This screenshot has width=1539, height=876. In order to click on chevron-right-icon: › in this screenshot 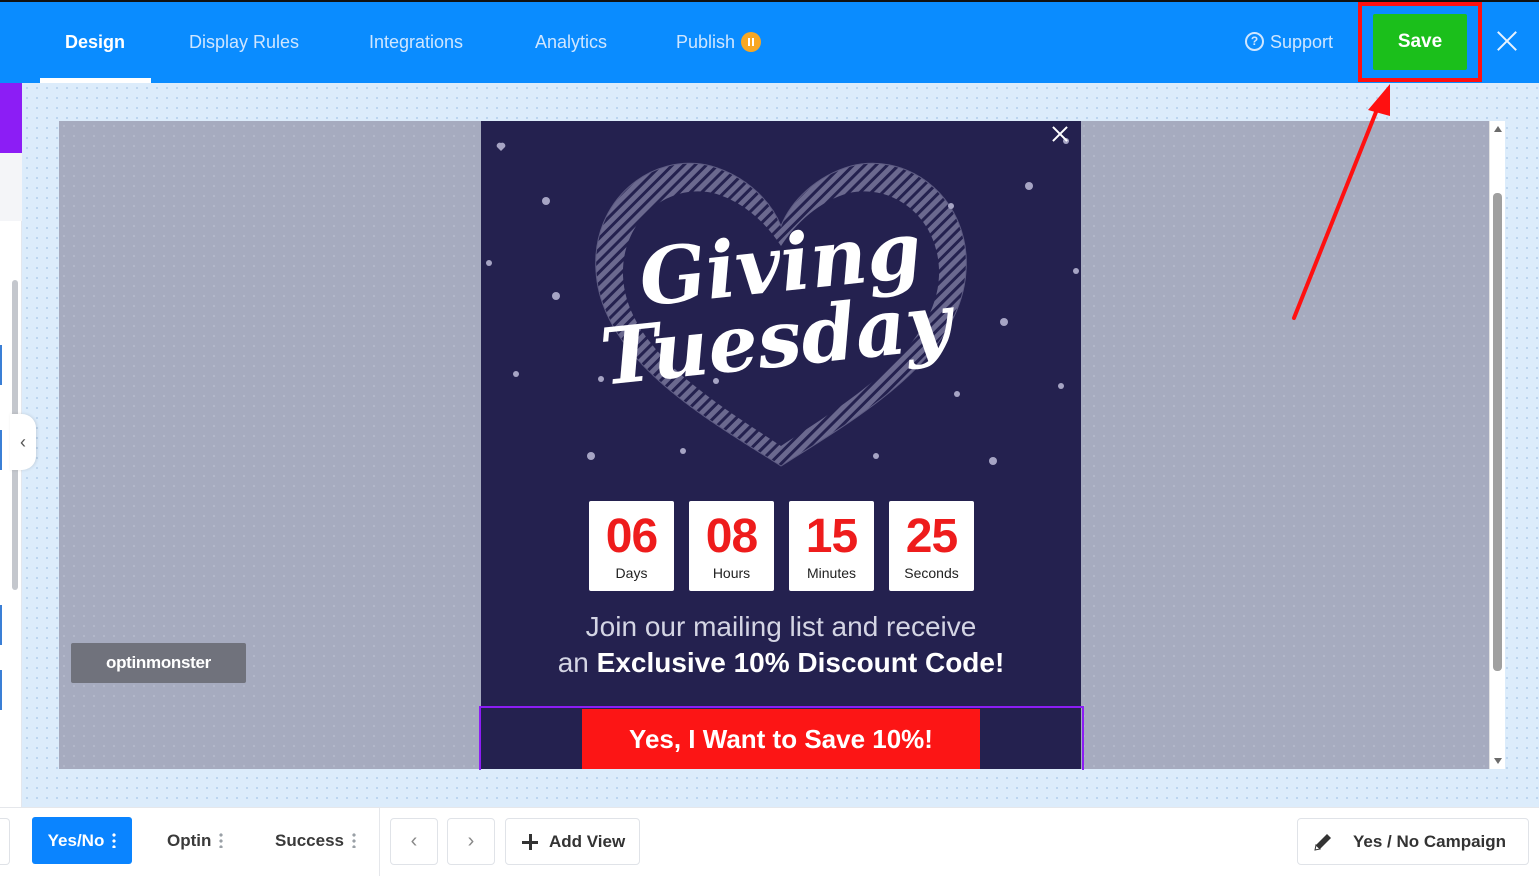, I will do `click(471, 841)`.